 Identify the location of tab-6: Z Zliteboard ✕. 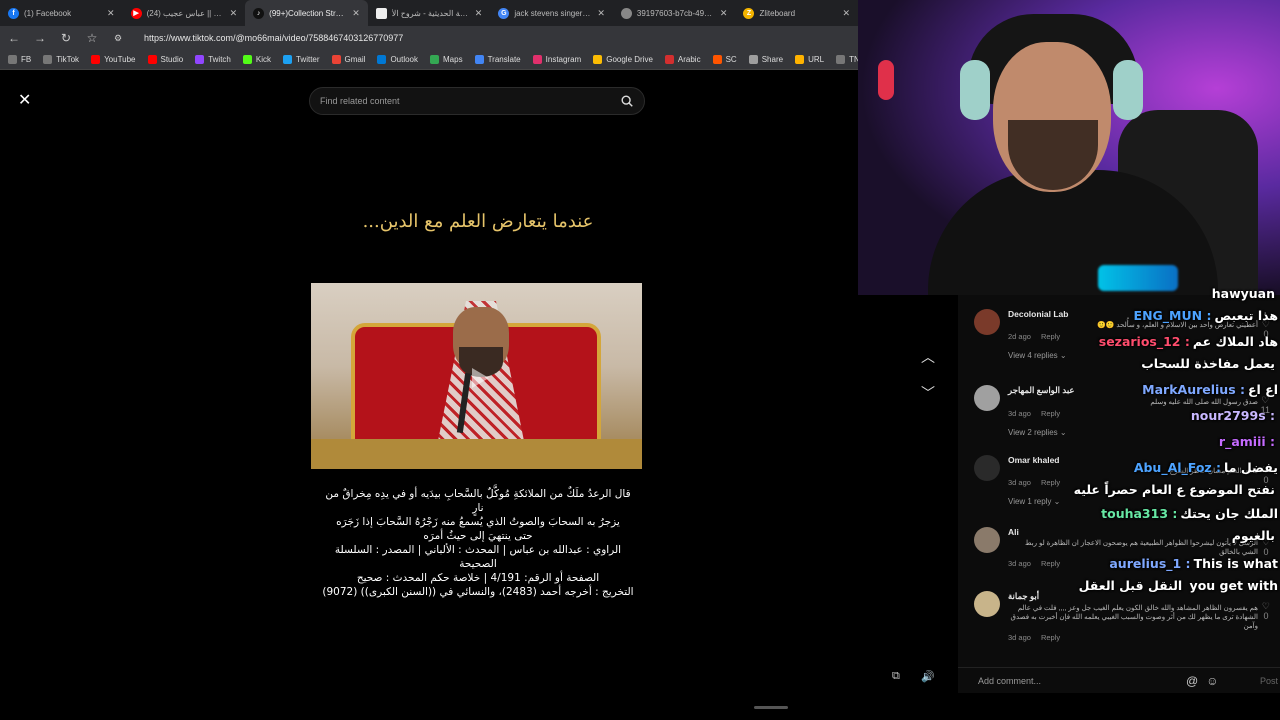
(796, 13).